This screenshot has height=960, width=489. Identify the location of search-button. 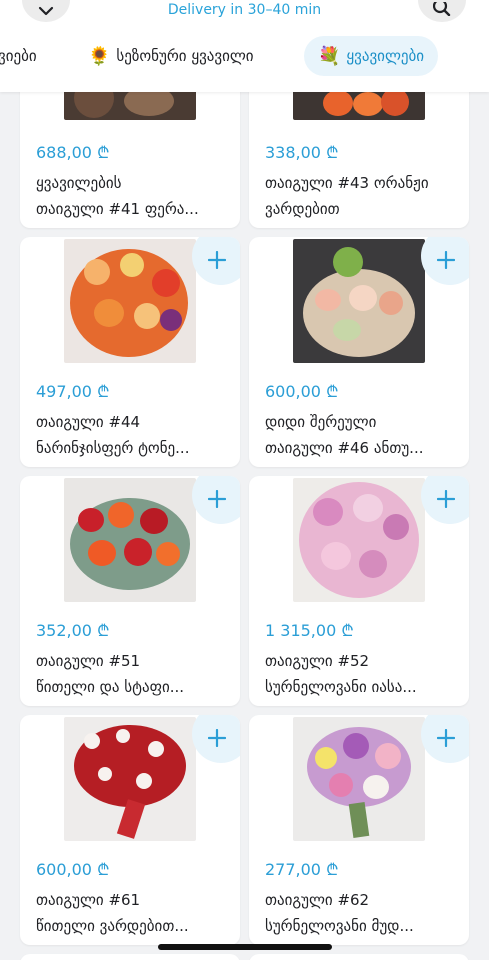
(442, 11).